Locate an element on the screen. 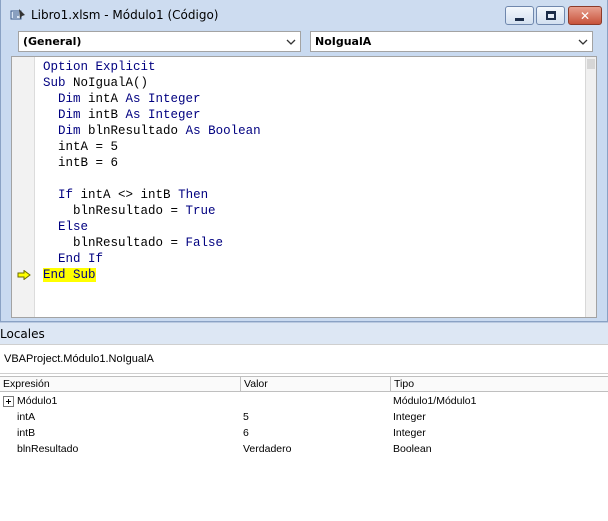 This screenshot has width=608, height=521. code-line: blnResultado = False is located at coordinates (313, 243).